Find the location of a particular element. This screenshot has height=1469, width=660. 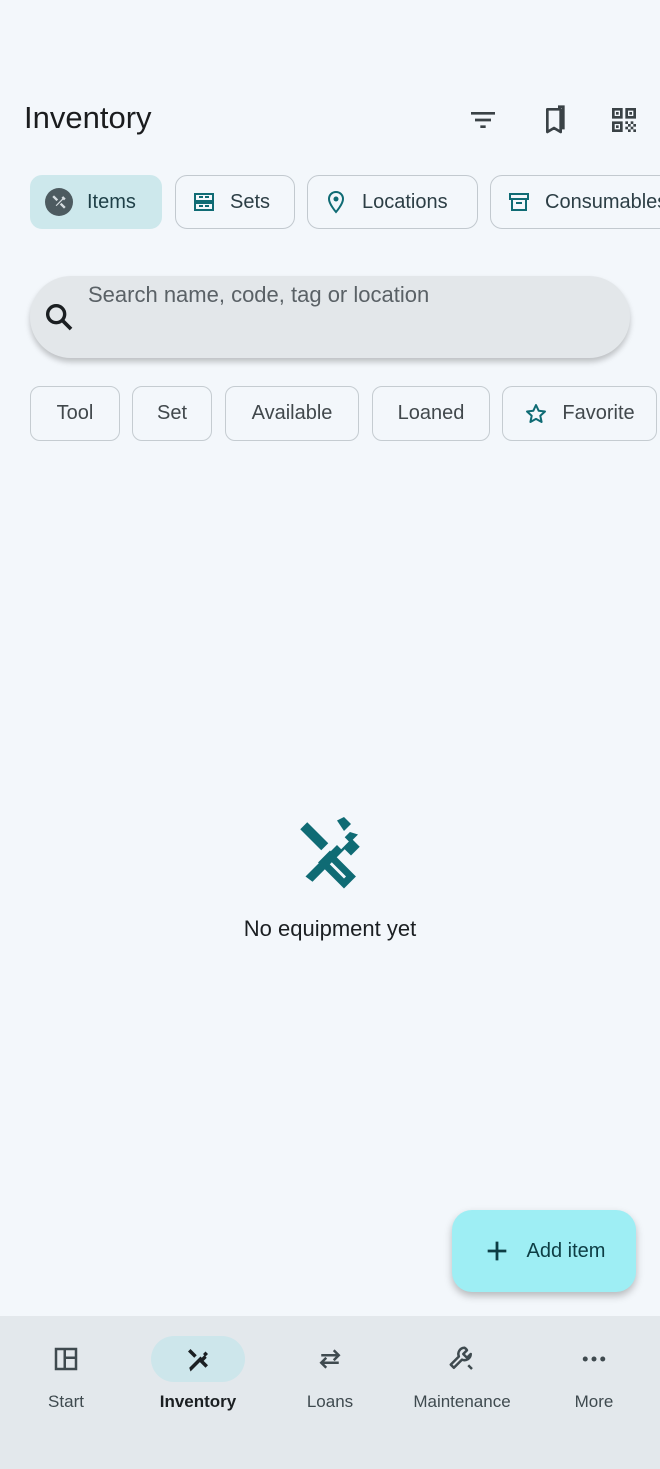

segment-label: Sets is located at coordinates (250, 201).